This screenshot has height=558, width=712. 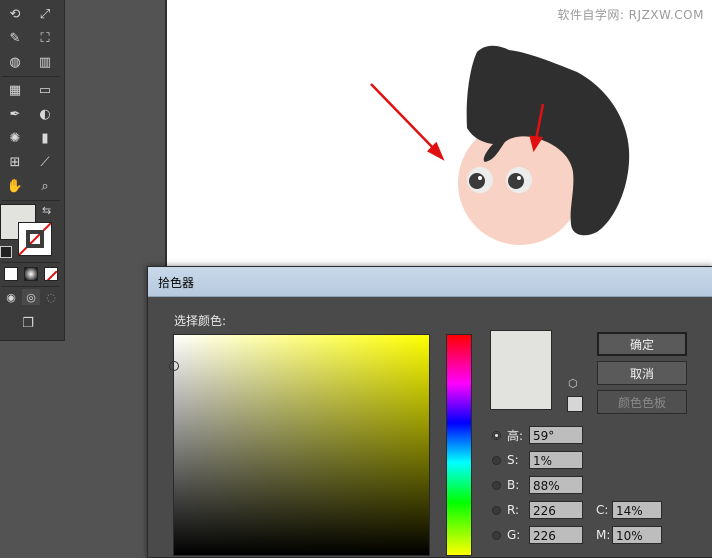 What do you see at coordinates (176, 283) in the screenshot?
I see `dialog-title: 拾色器` at bounding box center [176, 283].